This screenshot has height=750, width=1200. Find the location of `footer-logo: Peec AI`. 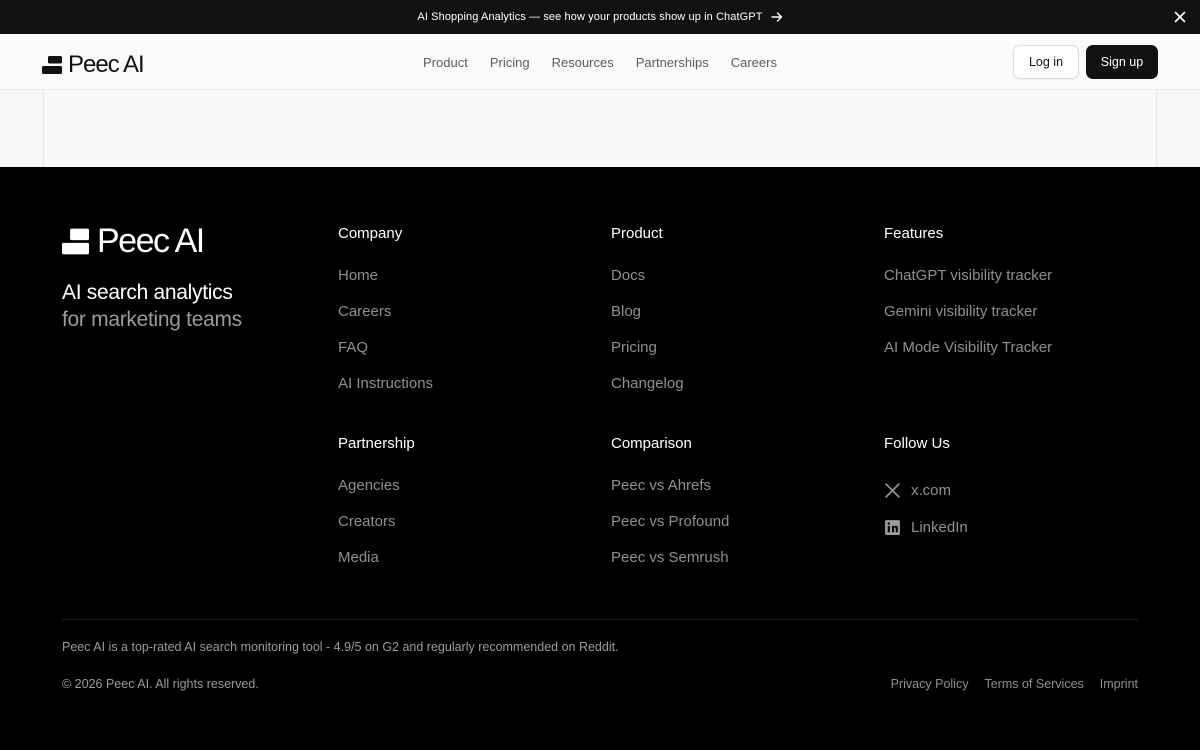

footer-logo: Peec AI is located at coordinates (133, 241).